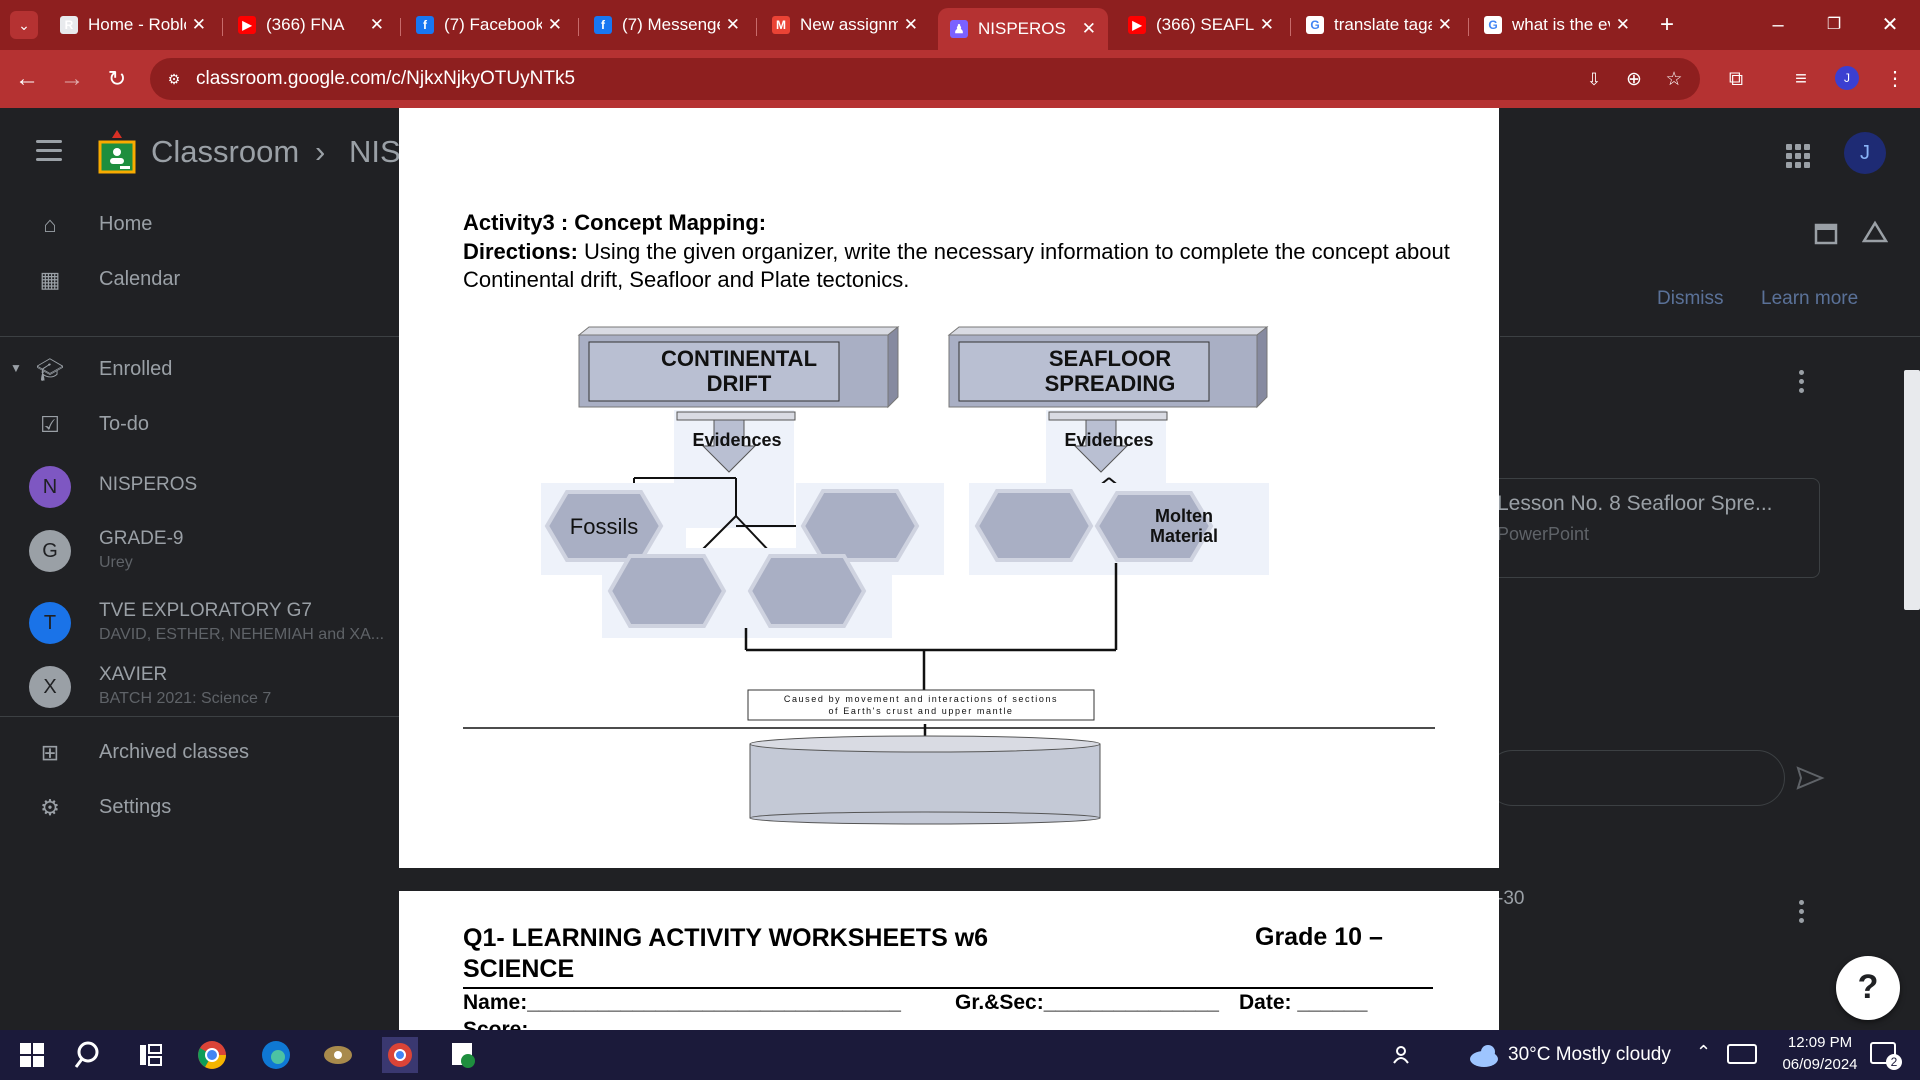 The height and width of the screenshot is (1080, 1920). Describe the element at coordinates (200, 280) in the screenshot. I see `sidebar-item-calendar: ▦ Calendar` at that location.